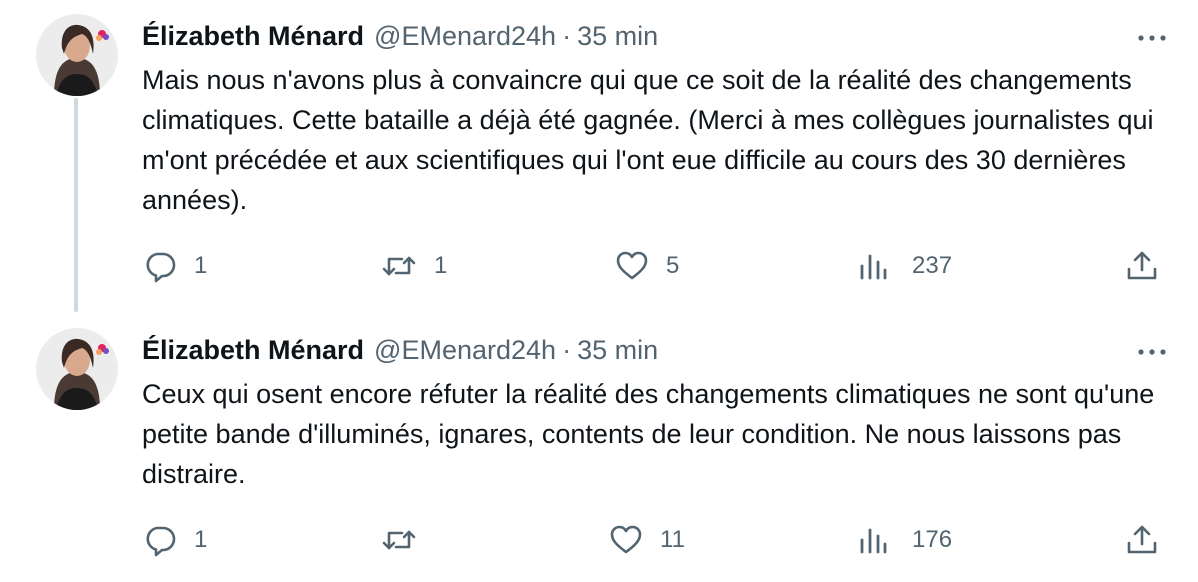 Image resolution: width=1198 pixels, height=582 pixels. What do you see at coordinates (932, 265) in the screenshot?
I see `views-count: 237` at bounding box center [932, 265].